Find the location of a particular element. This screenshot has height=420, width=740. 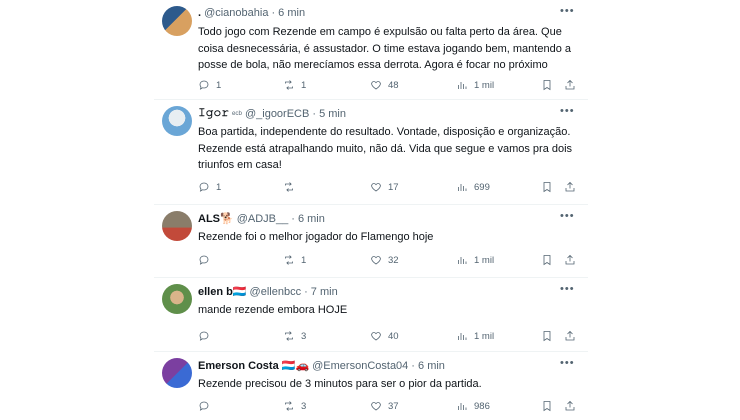

views-button: 699 is located at coordinates (473, 187).